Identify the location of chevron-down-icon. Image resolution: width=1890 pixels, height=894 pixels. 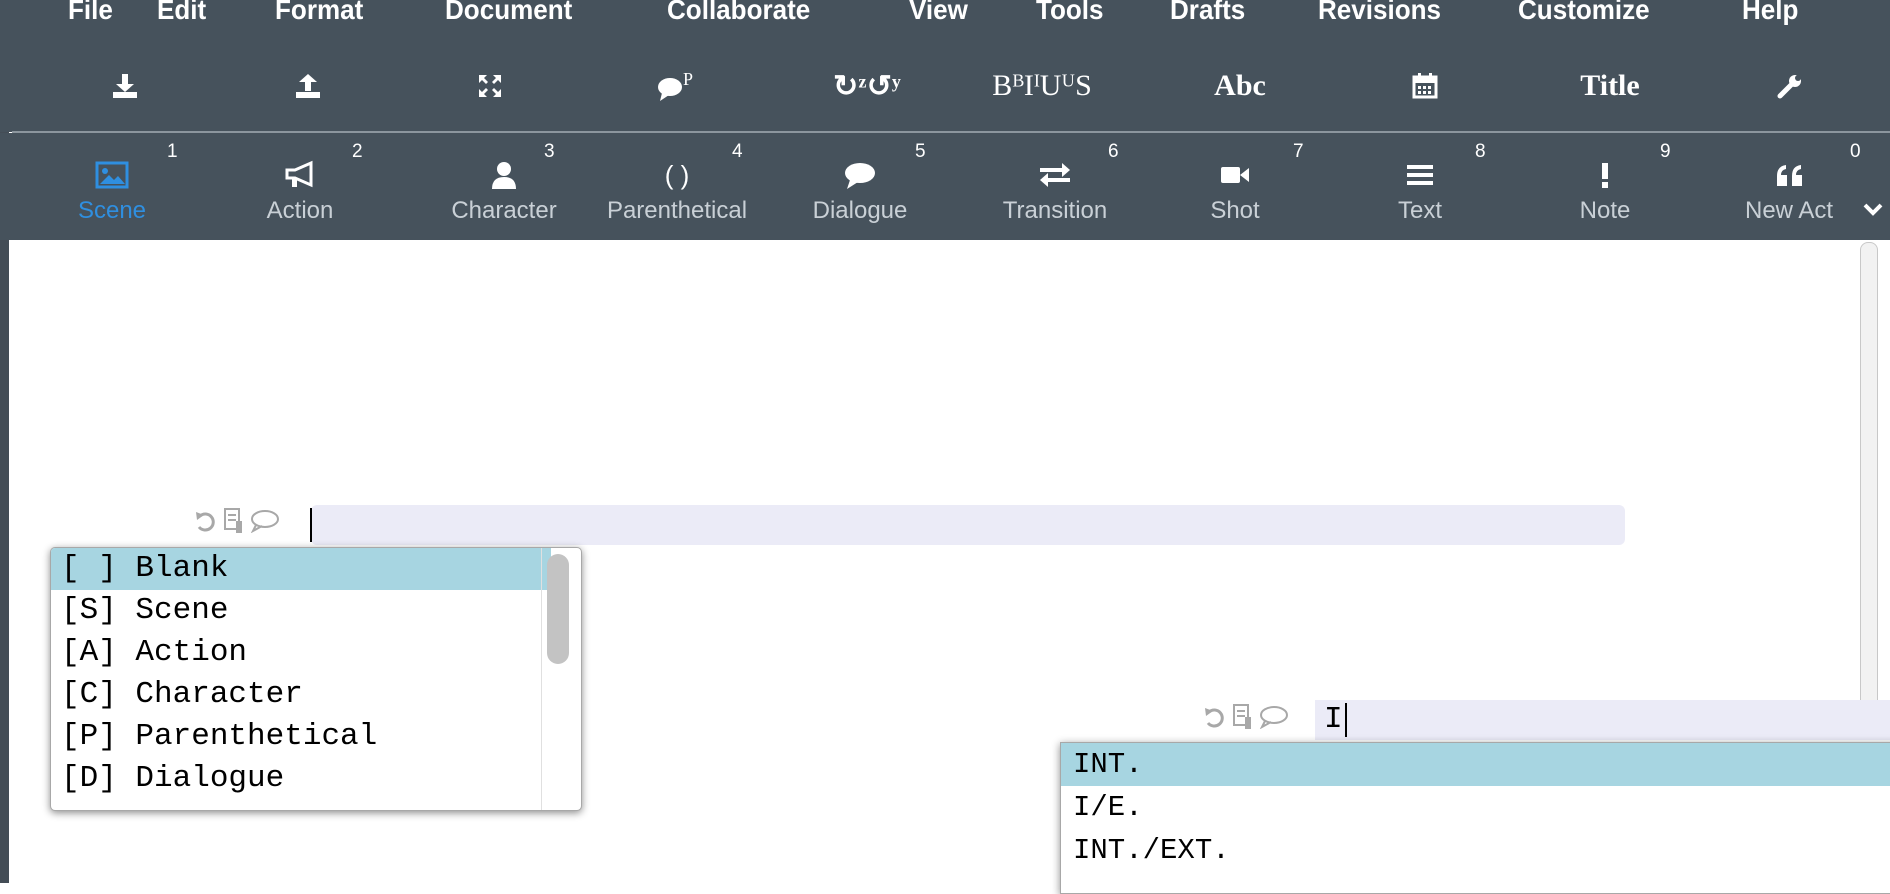
(1873, 209).